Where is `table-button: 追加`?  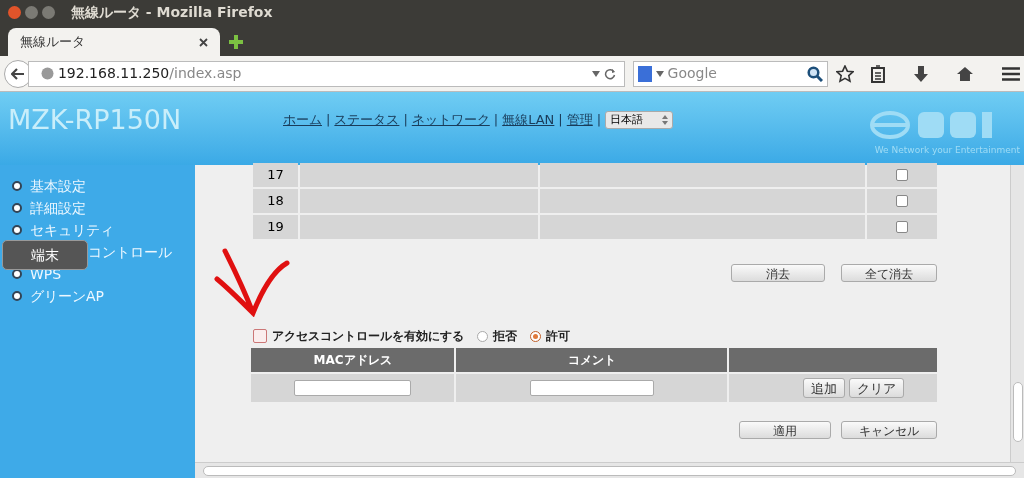 table-button: 追加 is located at coordinates (823, 388).